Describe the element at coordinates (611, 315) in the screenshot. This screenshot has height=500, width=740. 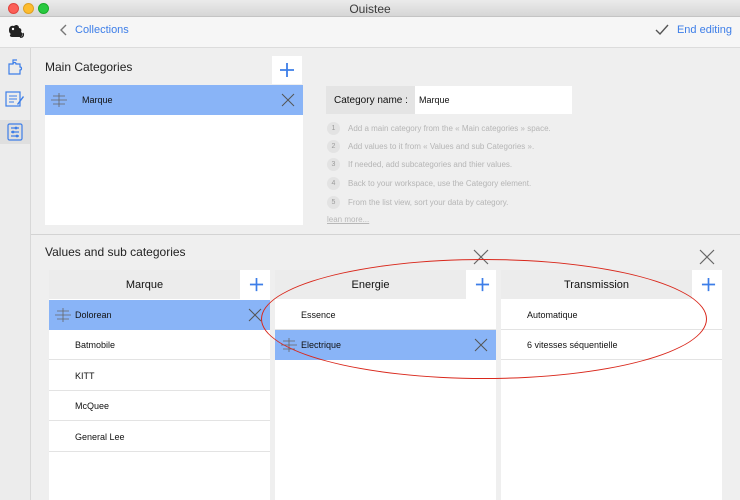
I see `list-item: Automatique` at that location.